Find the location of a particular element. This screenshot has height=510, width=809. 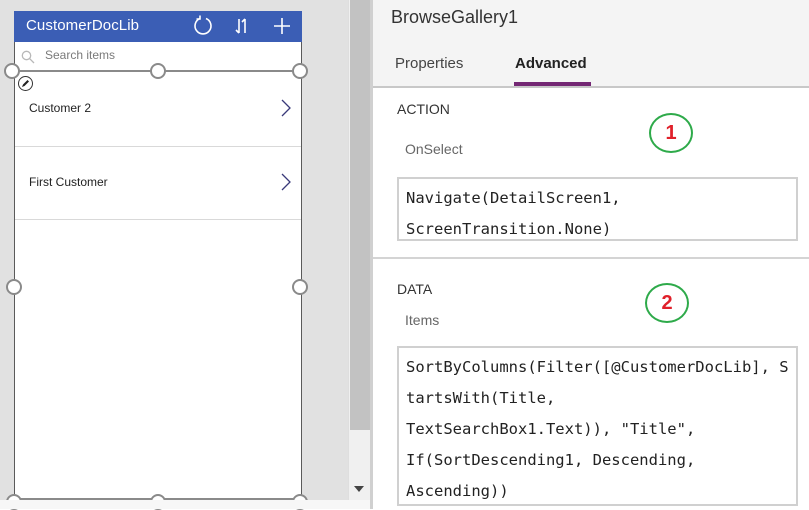

resize-handle-left is located at coordinates (14, 287).